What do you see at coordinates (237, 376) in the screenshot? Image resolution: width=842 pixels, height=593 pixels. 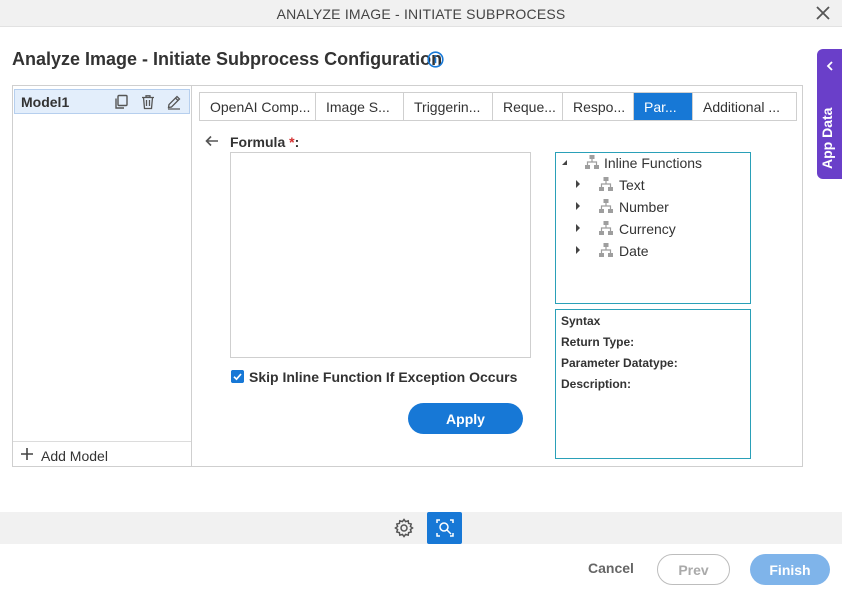 I see `checkbox-checked-icon` at bounding box center [237, 376].